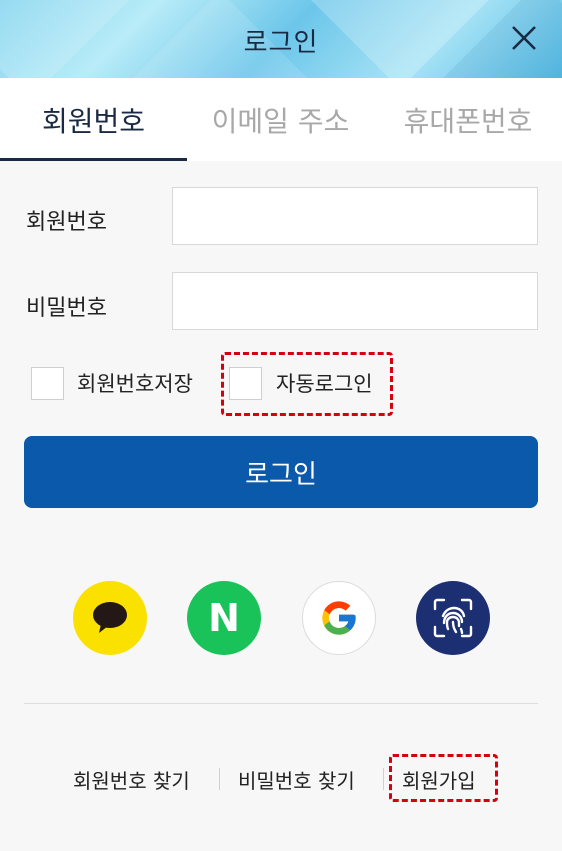  Describe the element at coordinates (47, 383) in the screenshot. I see `save-member-number-checkbox` at that location.